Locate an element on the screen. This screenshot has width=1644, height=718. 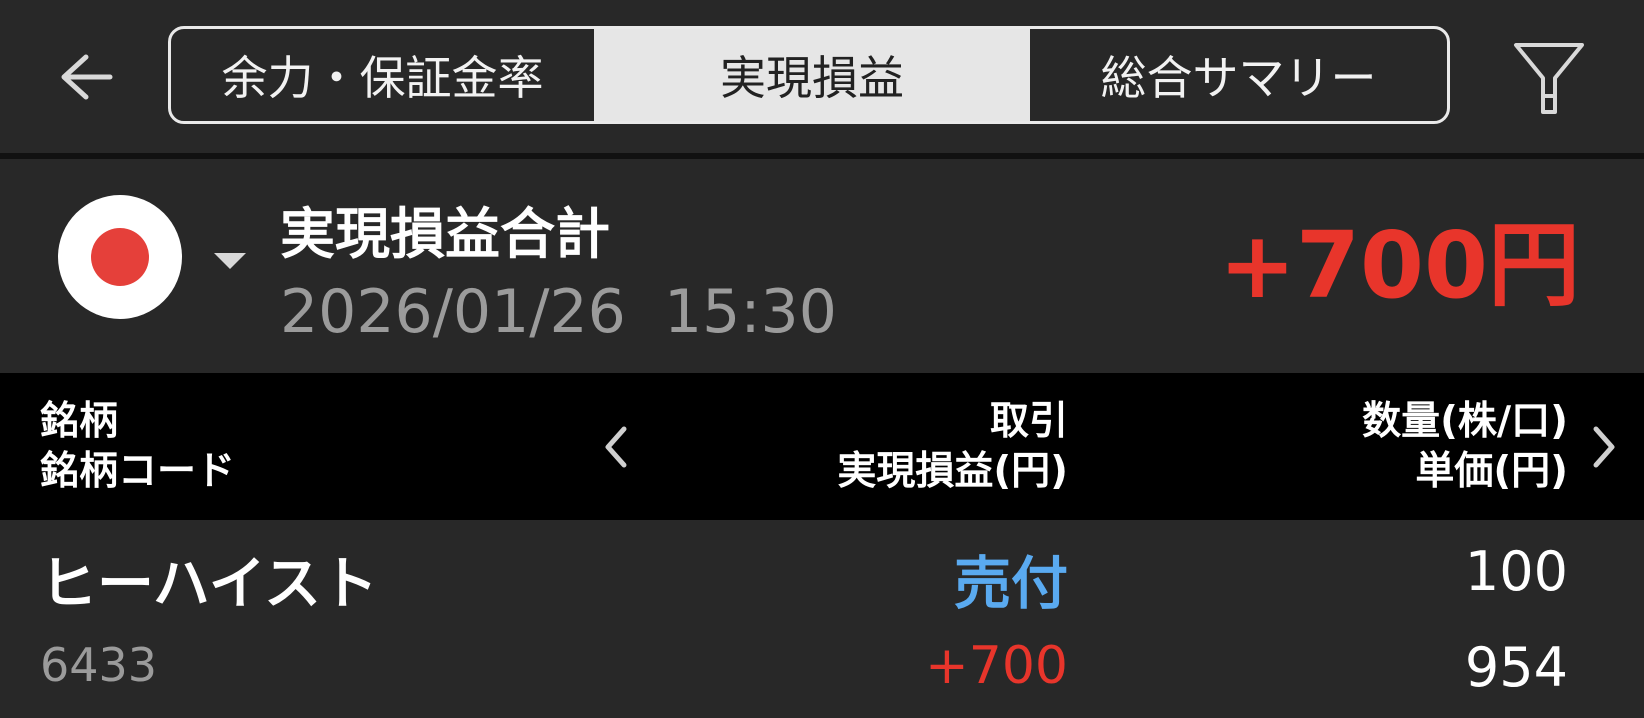
stock-name: ヒーハイスト is located at coordinates (209, 584).